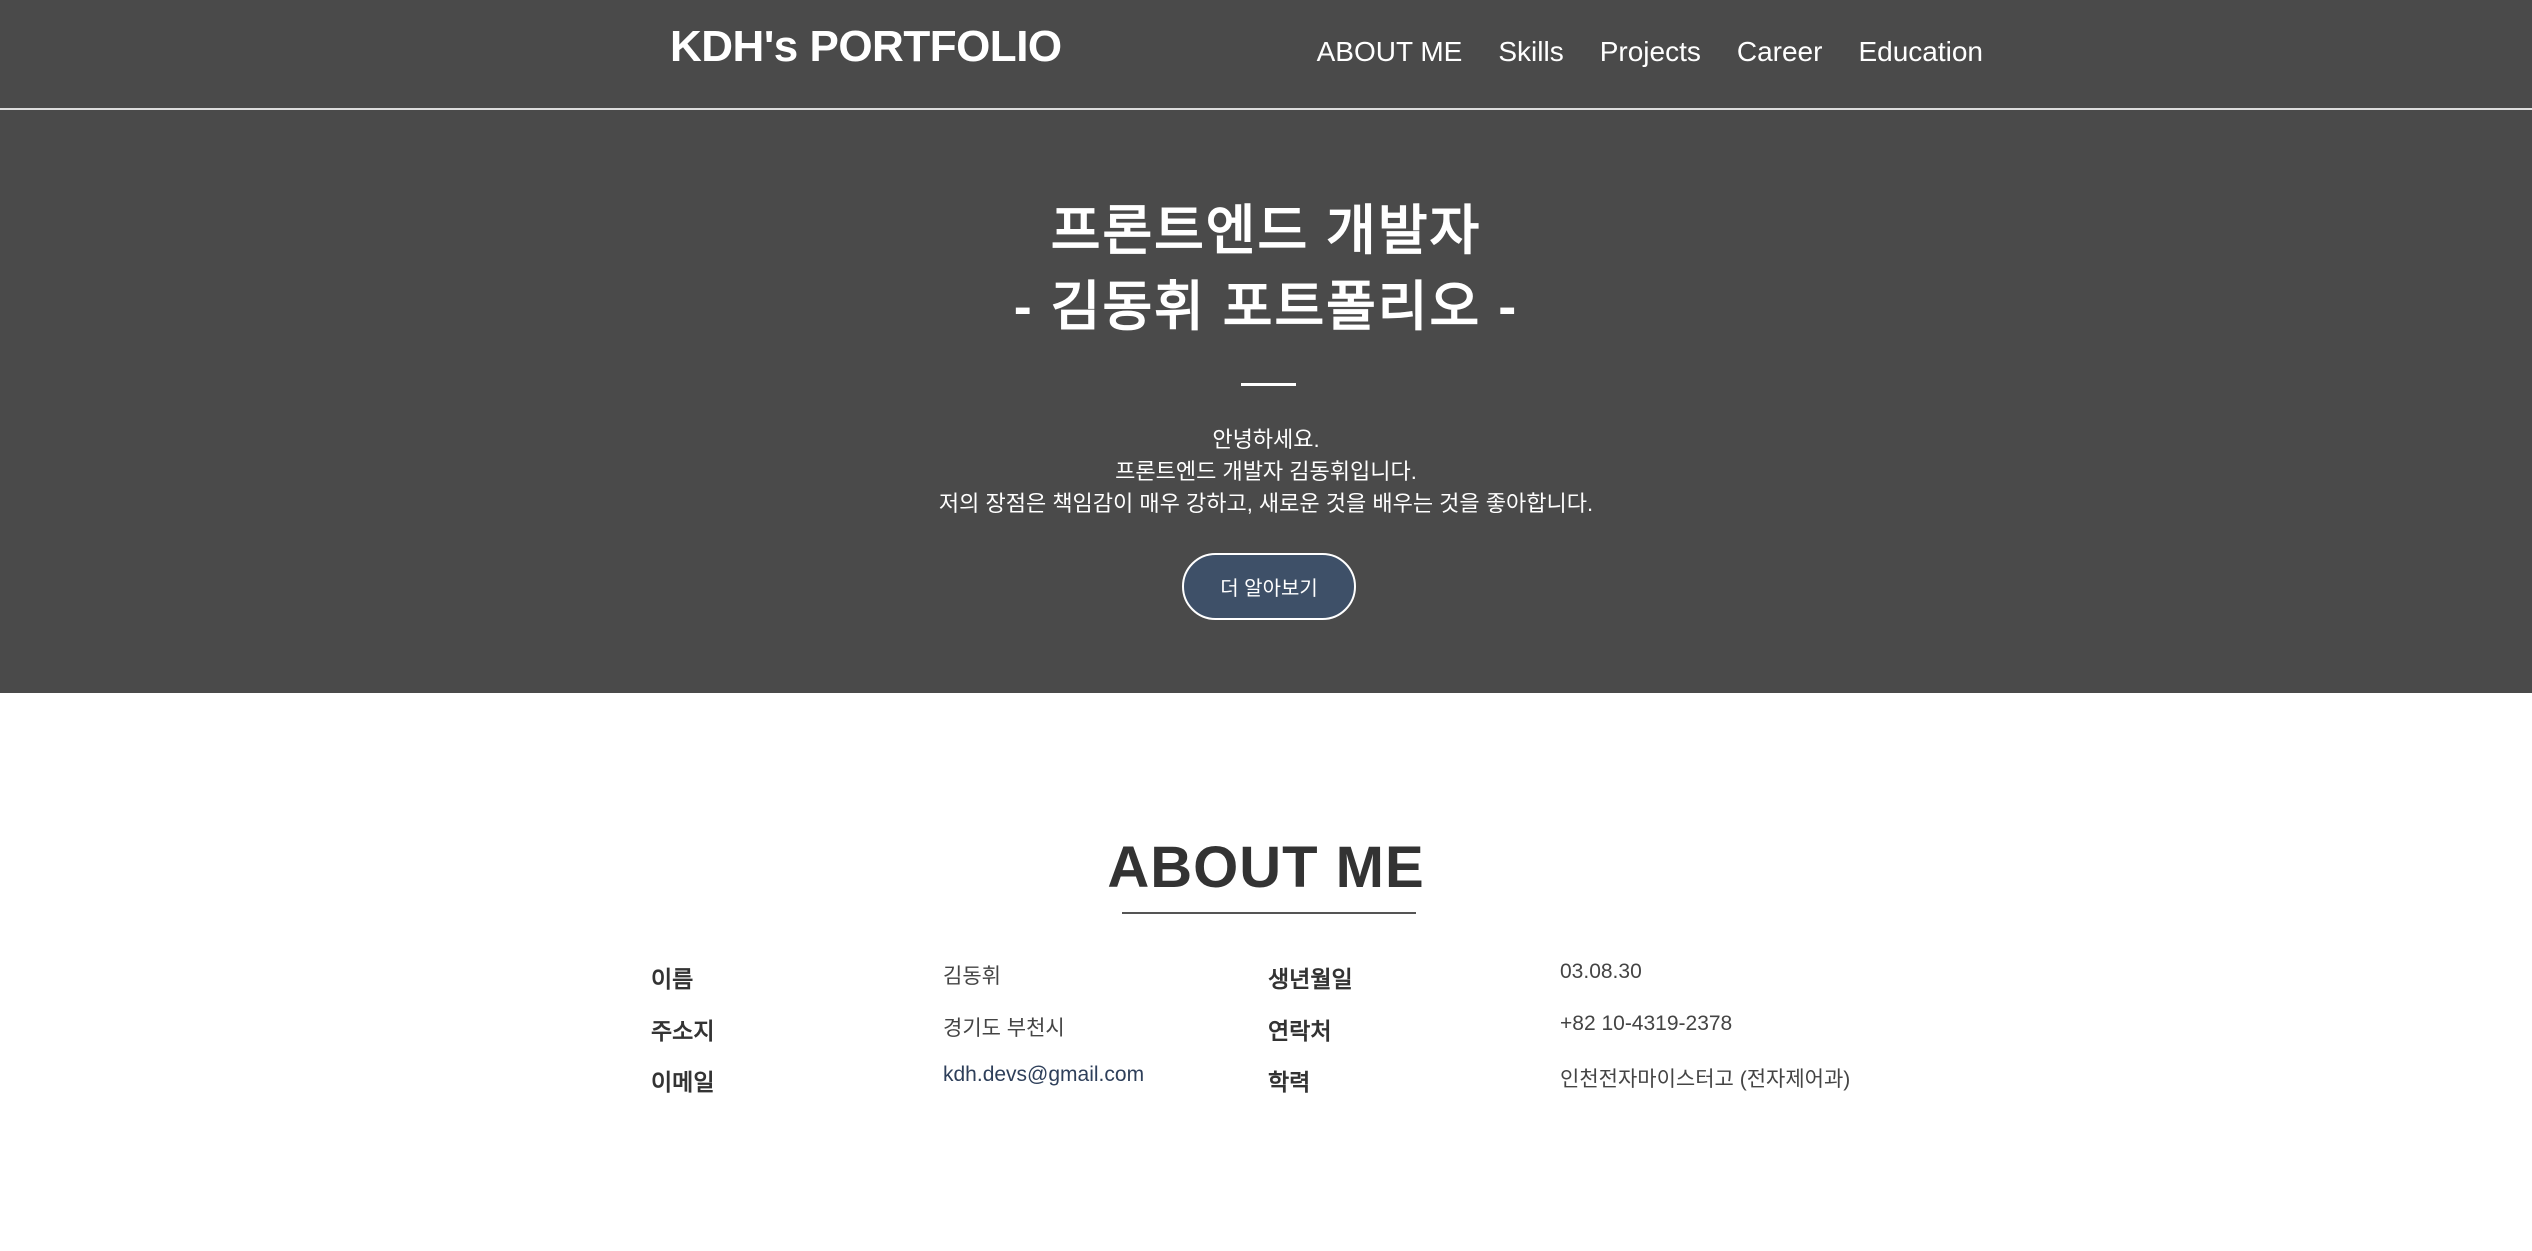 Image resolution: width=2532 pixels, height=1251 pixels. Describe the element at coordinates (1300, 1031) in the screenshot. I see `field-label-contact: 연락처` at that location.